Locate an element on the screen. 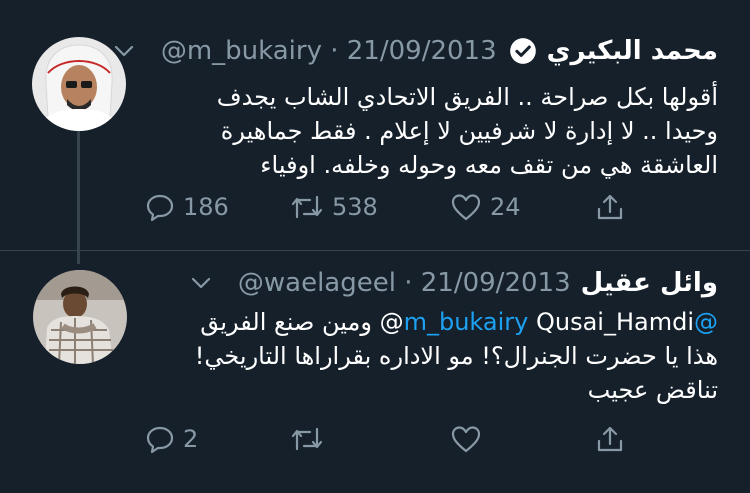  display-name: وائل عقيل is located at coordinates (649, 283).